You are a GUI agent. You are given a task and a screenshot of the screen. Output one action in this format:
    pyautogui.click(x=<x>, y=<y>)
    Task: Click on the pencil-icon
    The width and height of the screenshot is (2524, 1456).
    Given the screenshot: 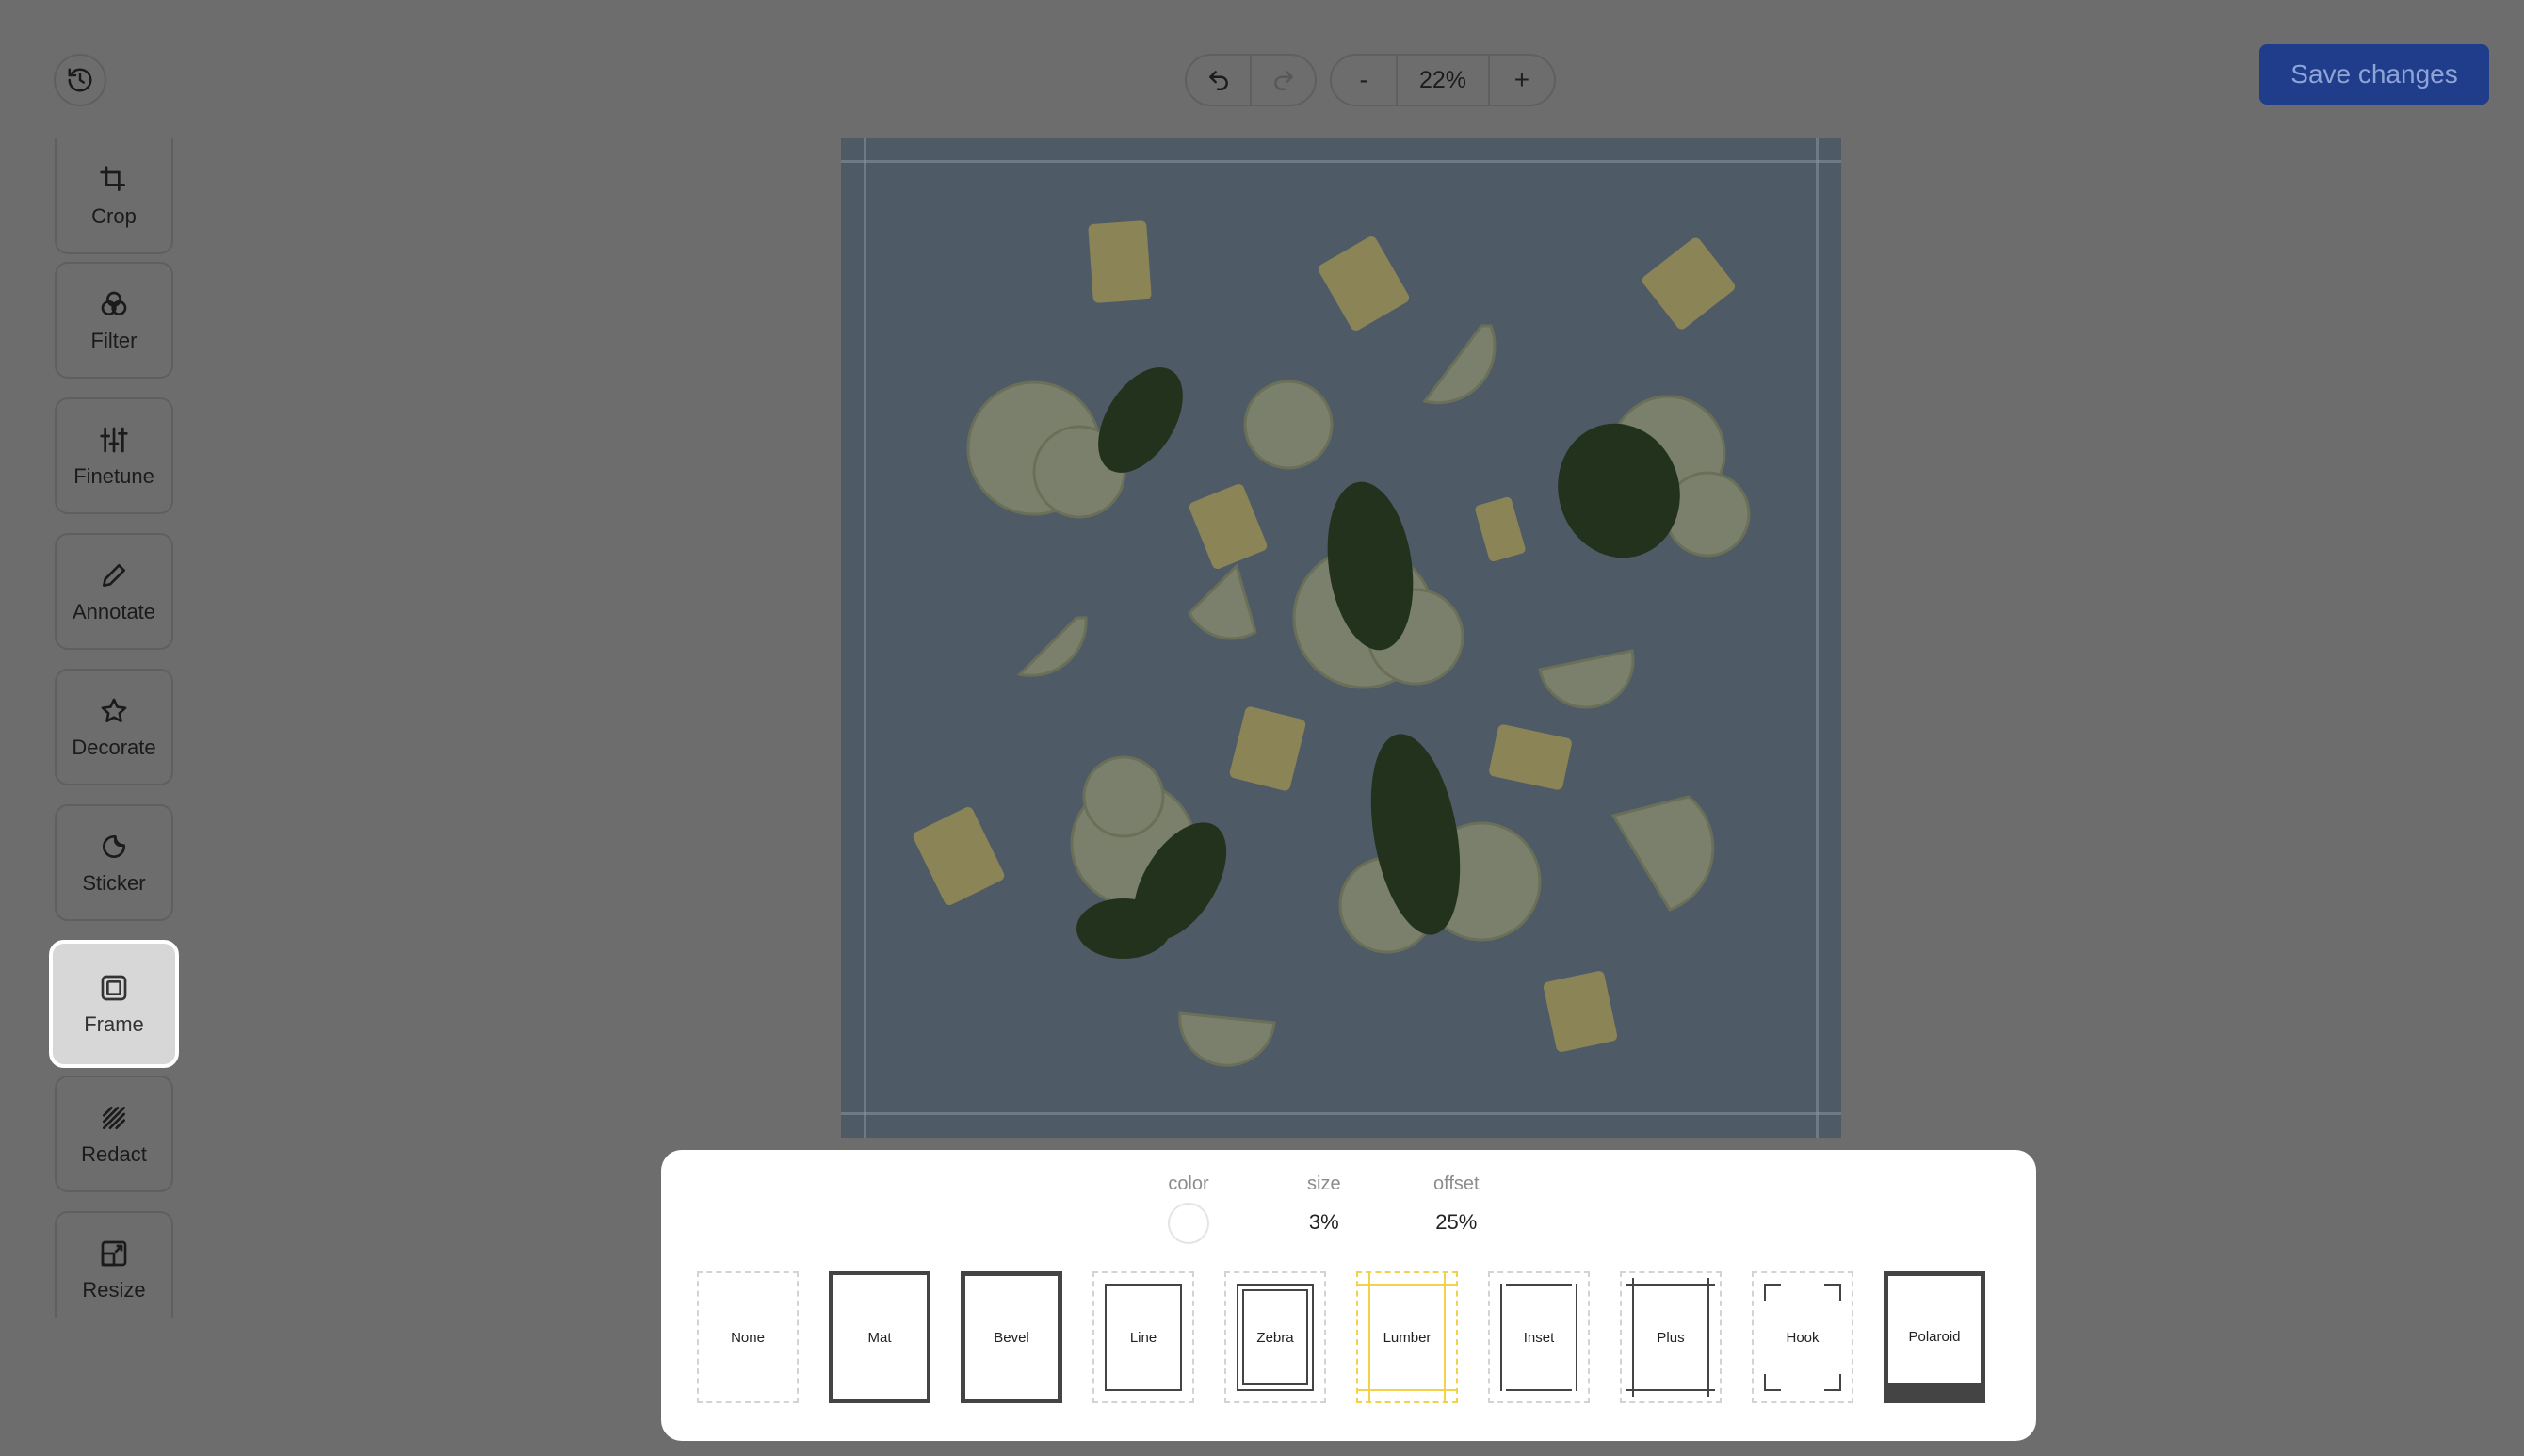 What is the action you would take?
    pyautogui.click(x=114, y=575)
    